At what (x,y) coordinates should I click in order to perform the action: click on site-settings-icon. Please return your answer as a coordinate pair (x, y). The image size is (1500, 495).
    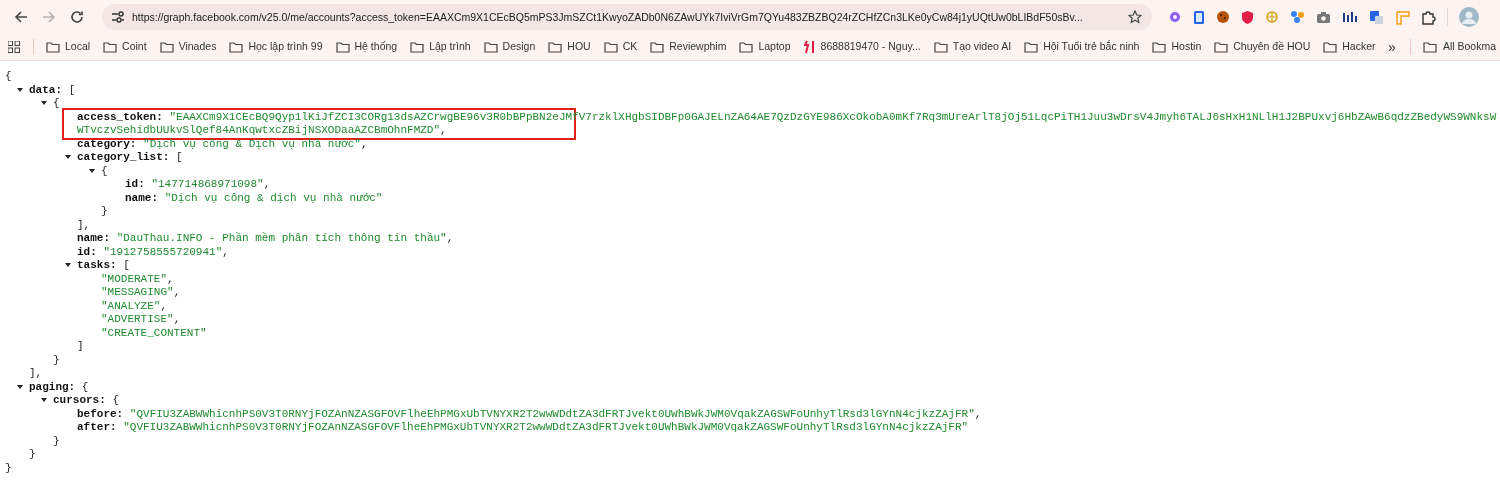
    Looking at the image, I should click on (118, 17).